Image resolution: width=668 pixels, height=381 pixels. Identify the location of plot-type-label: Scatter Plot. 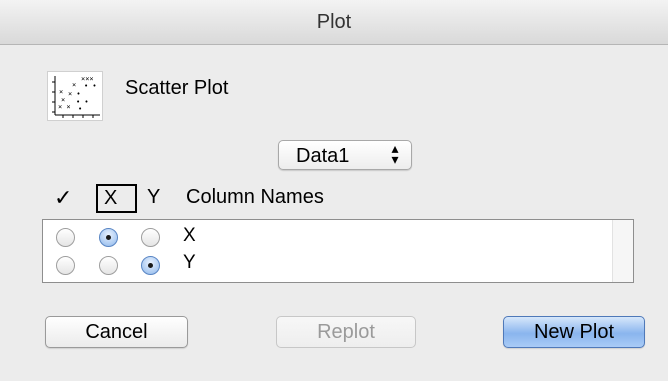
(177, 88).